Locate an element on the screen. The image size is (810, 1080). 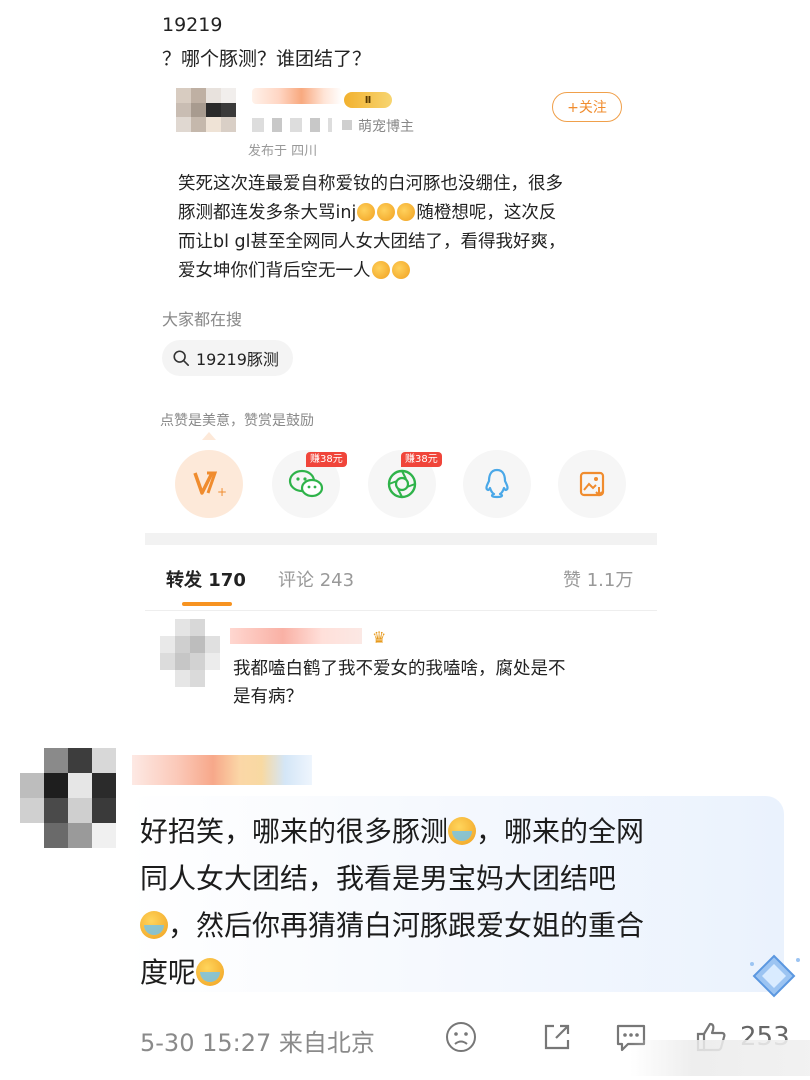
reward-hint: 点赞是美意，赞赏是鼓励 is located at coordinates (237, 421).